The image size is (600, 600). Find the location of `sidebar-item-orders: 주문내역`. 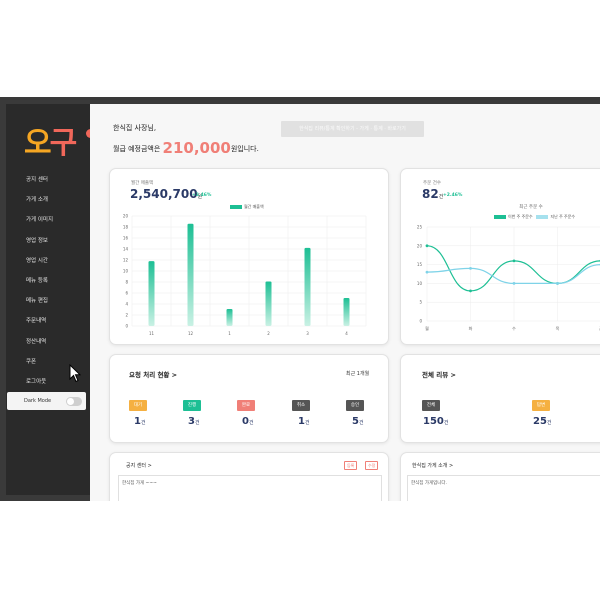

sidebar-item-orders: 주문내역 is located at coordinates (48, 321).